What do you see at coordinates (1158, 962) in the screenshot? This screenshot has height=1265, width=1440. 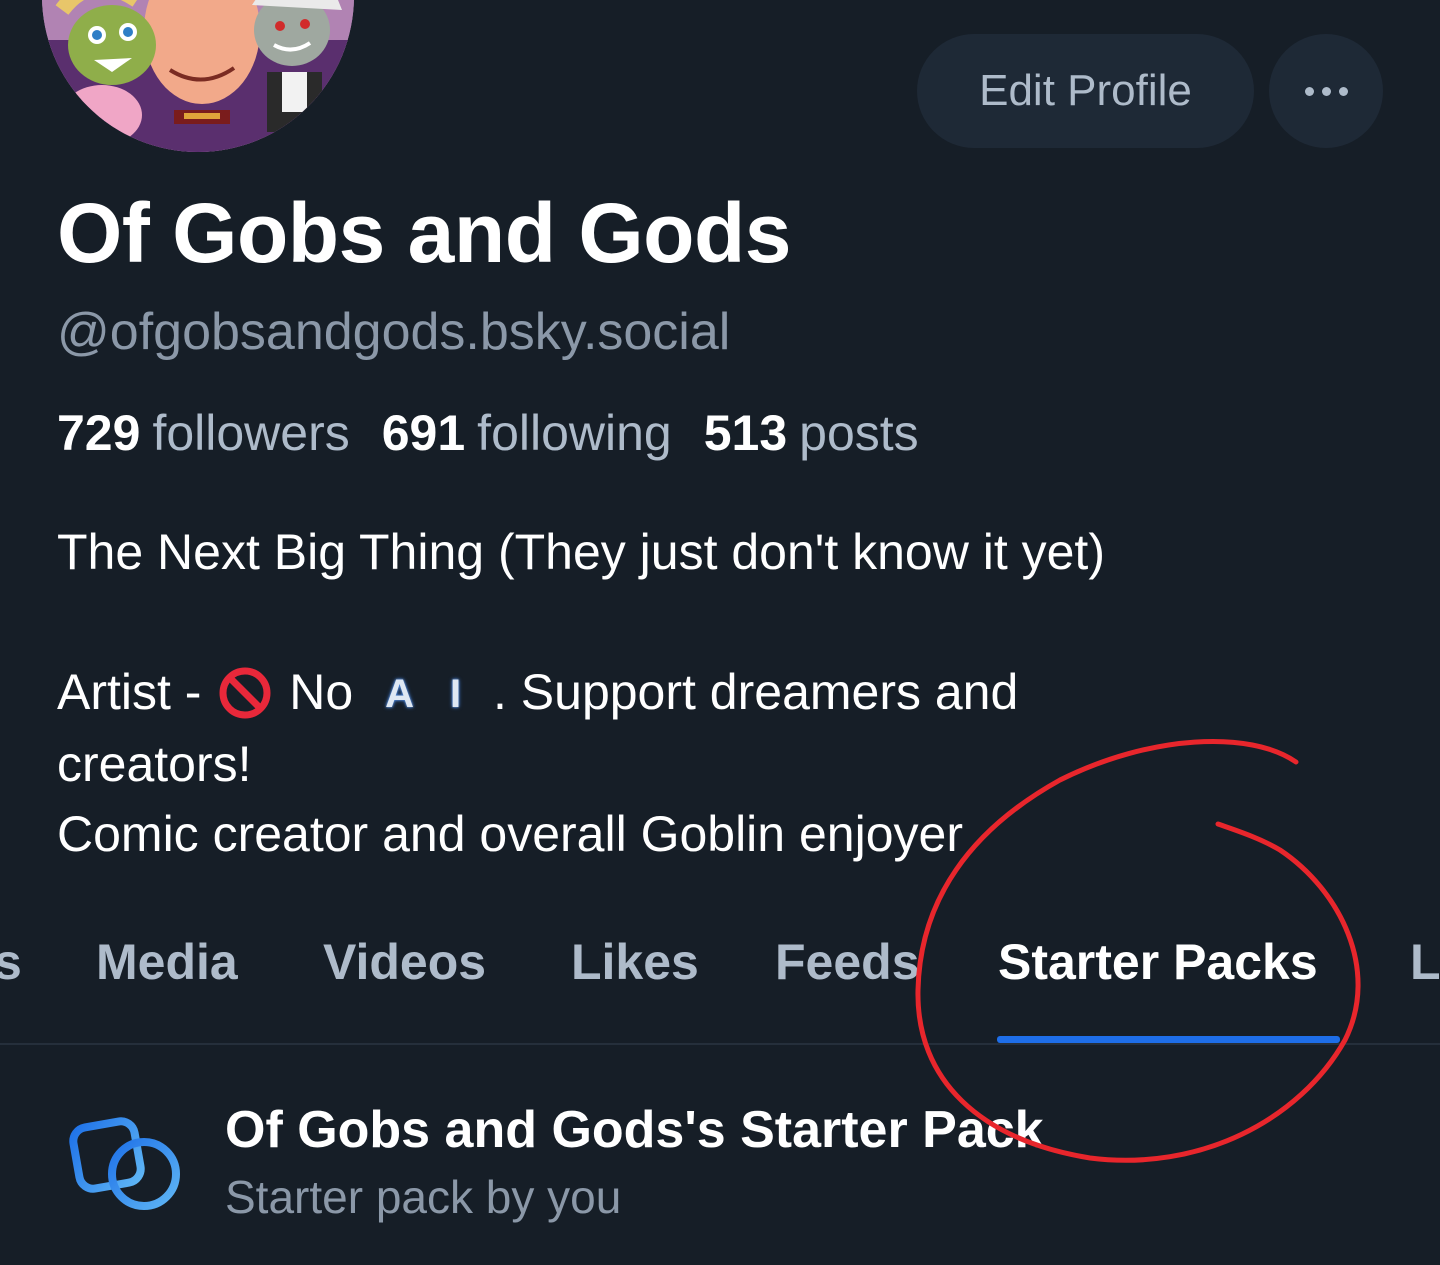 I see `tab-starter-packs: Starter Packs` at bounding box center [1158, 962].